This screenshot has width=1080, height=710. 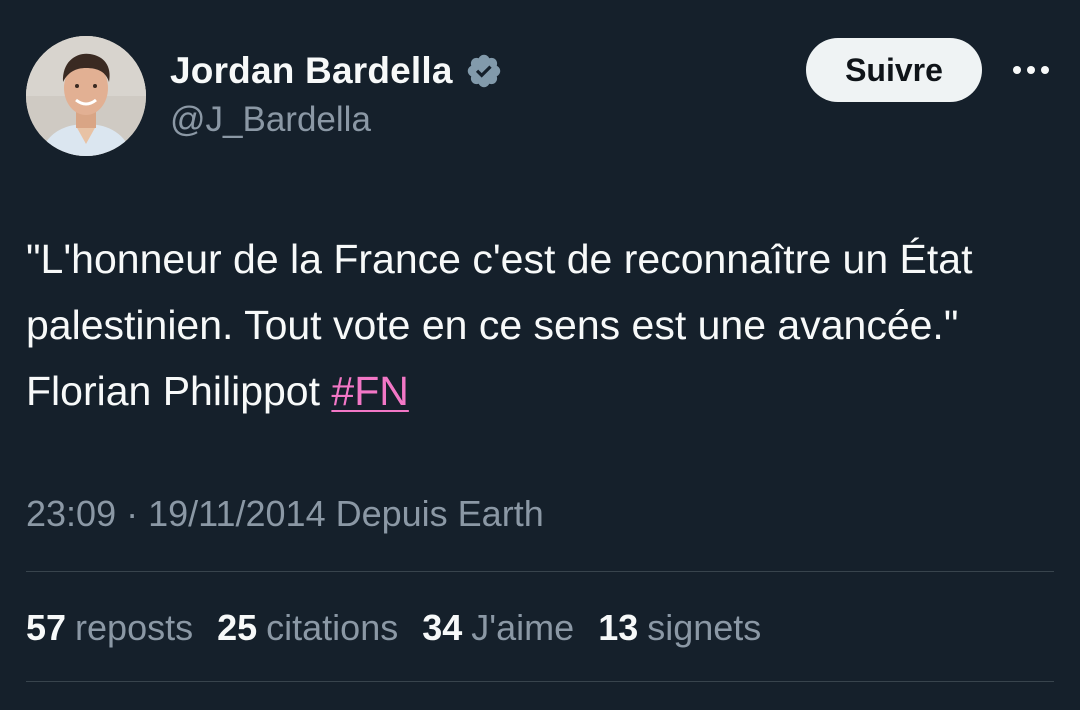 I want to click on tweet-source: Depuis Earth, so click(x=439, y=513).